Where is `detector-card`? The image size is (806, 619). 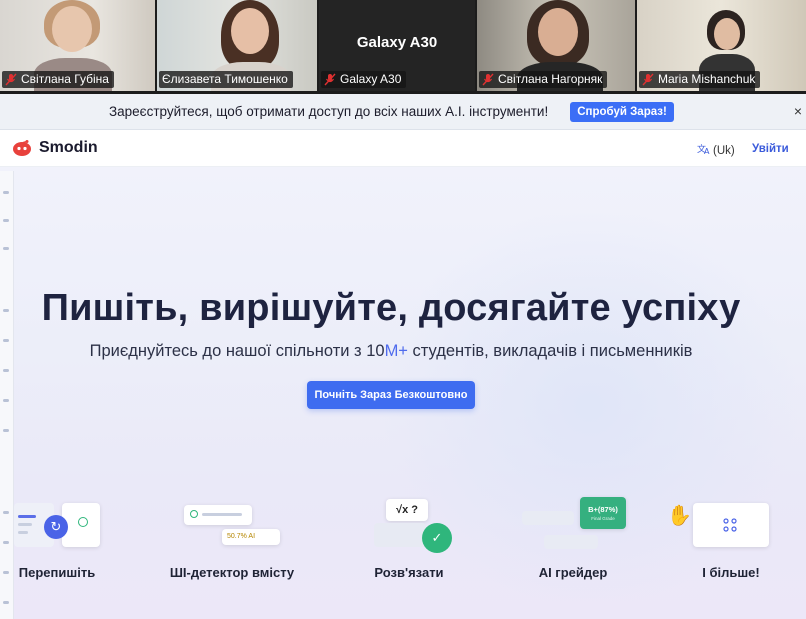
detector-card is located at coordinates (218, 515).